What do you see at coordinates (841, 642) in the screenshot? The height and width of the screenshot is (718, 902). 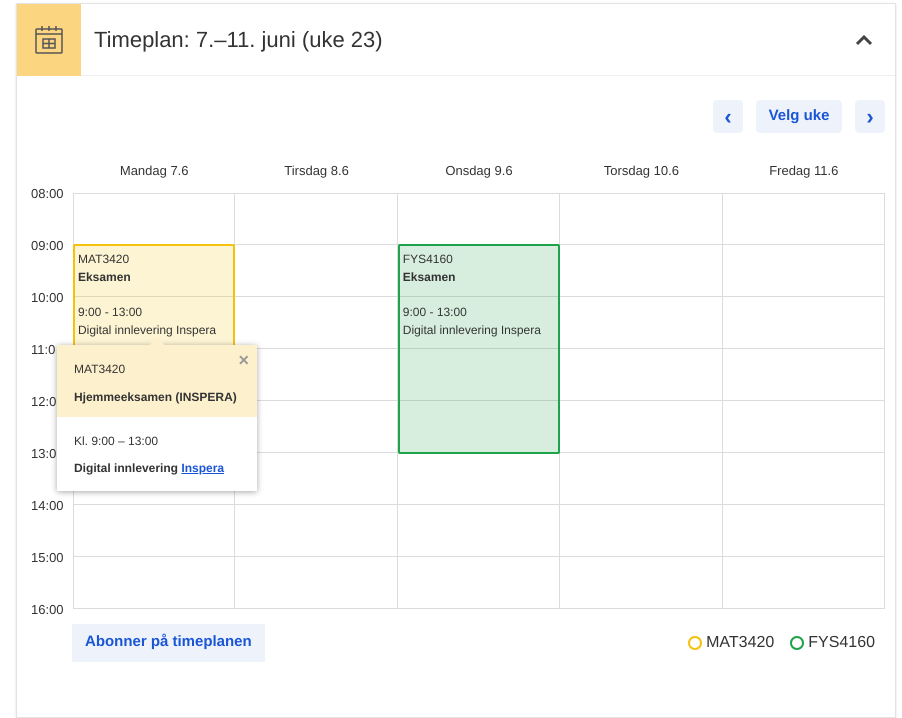 I see `legend-label: FYS4160` at bounding box center [841, 642].